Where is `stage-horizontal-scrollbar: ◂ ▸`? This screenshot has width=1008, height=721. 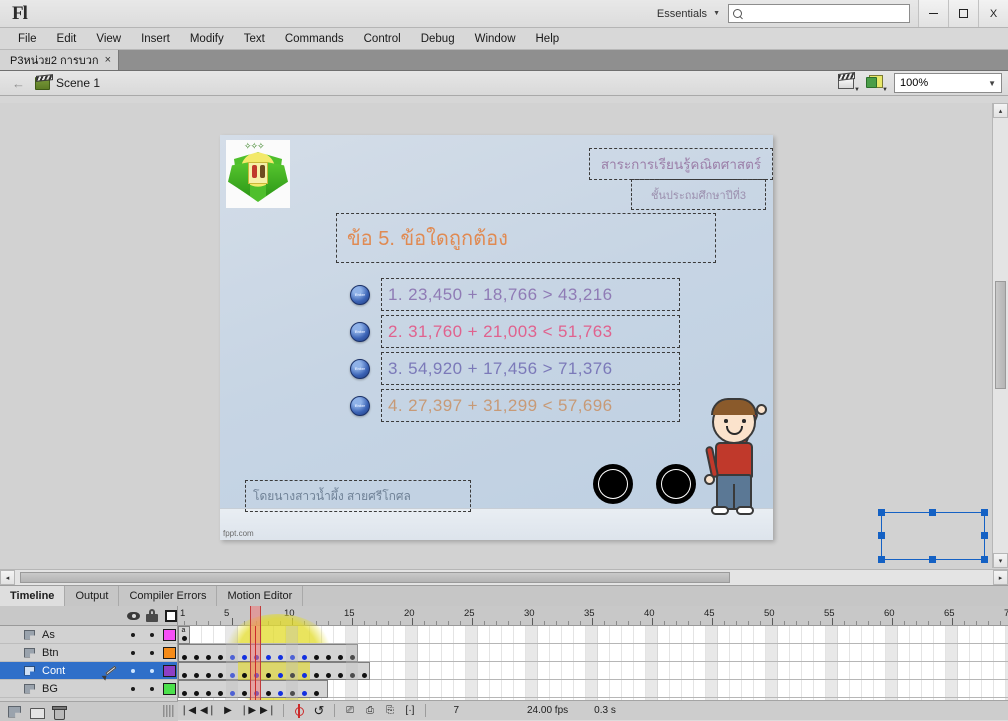 stage-horizontal-scrollbar: ◂ ▸ is located at coordinates (504, 577).